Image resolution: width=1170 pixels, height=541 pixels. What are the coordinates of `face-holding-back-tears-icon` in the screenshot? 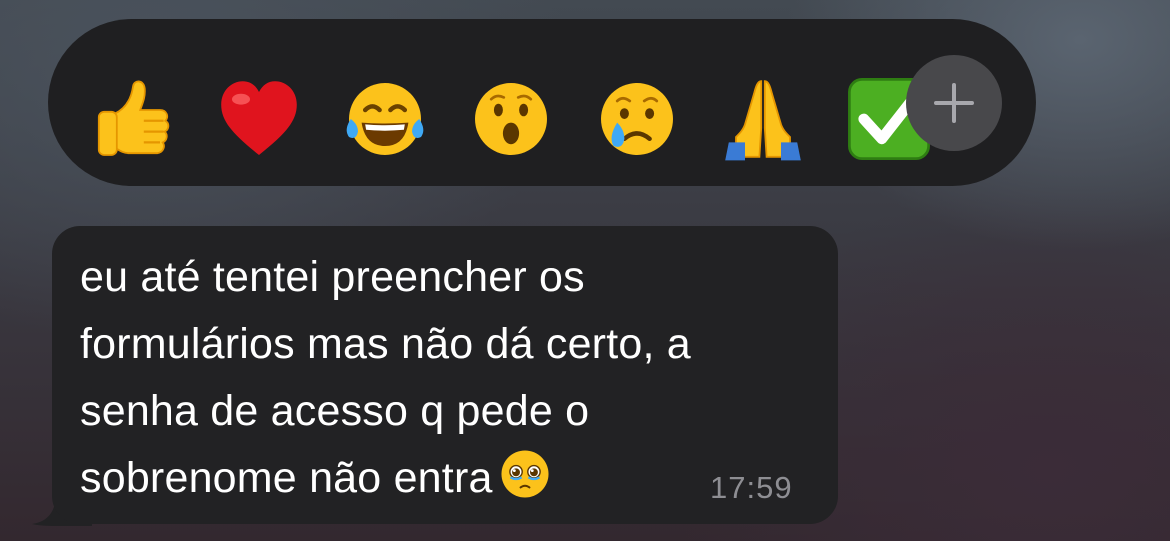 It's located at (525, 474).